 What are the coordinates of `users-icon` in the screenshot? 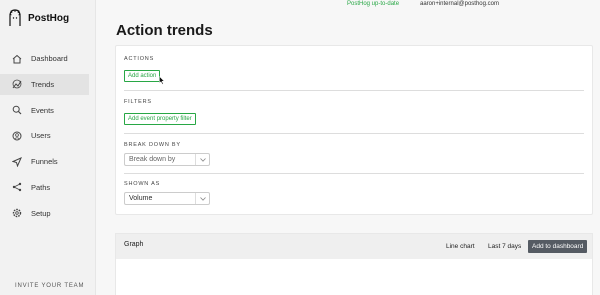 It's located at (17, 136).